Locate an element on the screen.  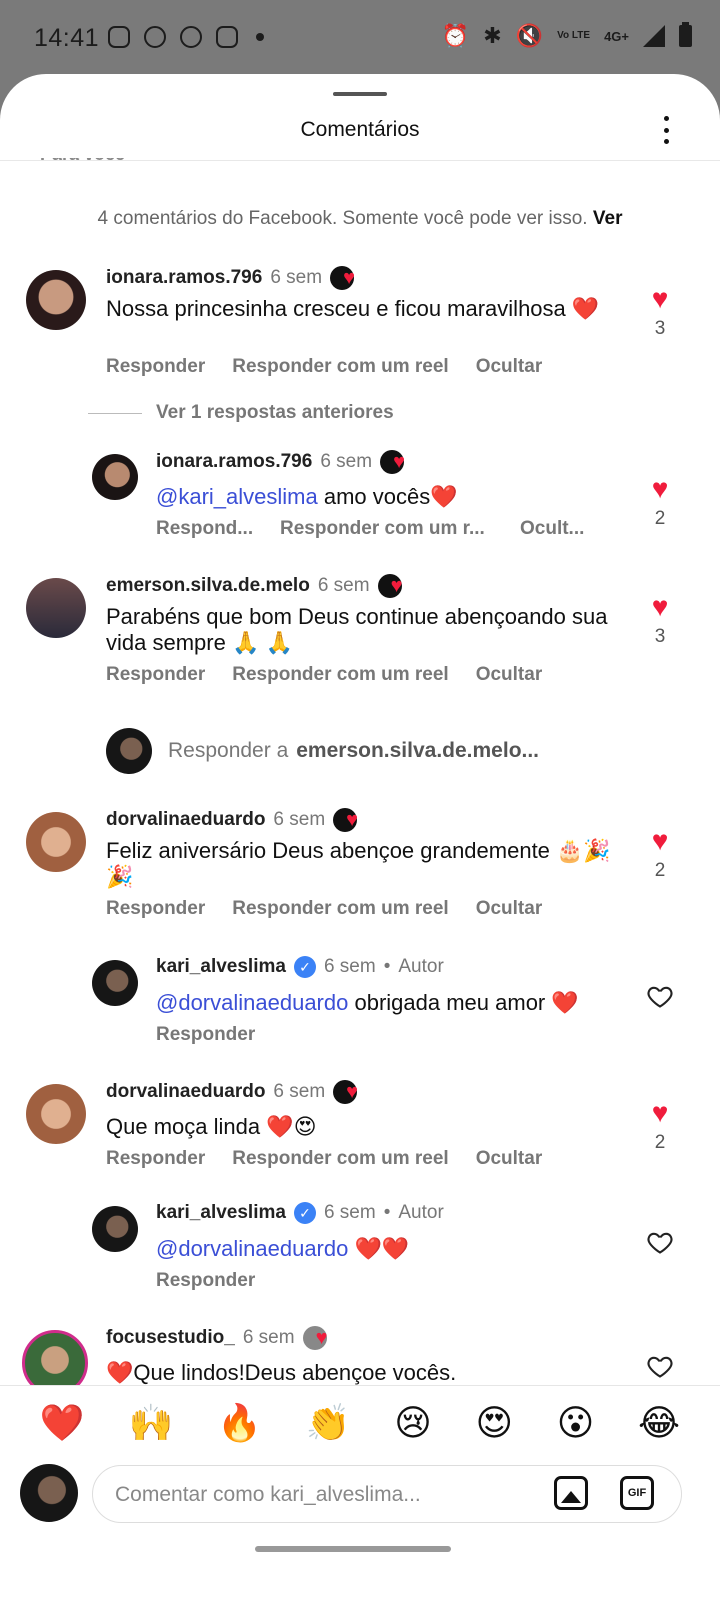
emoji-laughing-button: 😂 is located at coordinates (659, 1423).